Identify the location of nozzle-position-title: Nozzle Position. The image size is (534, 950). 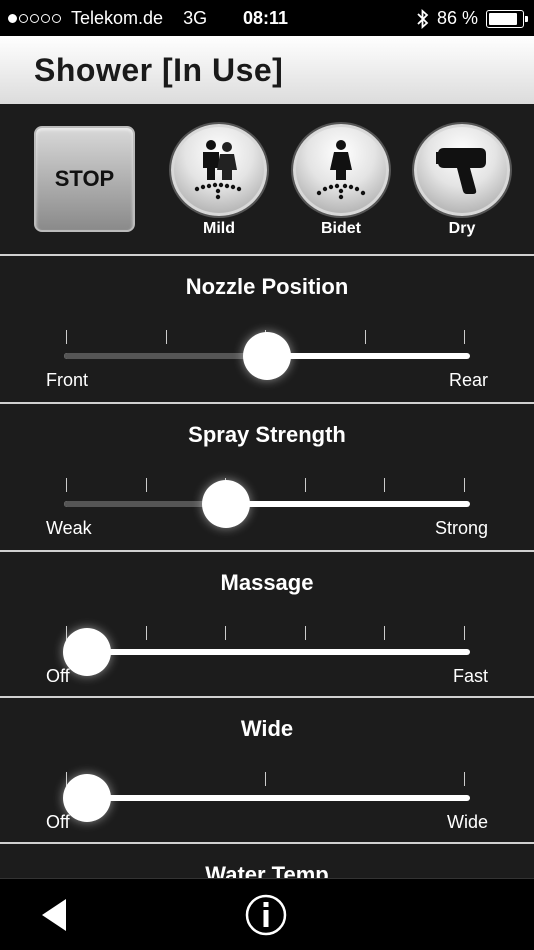
(267, 286).